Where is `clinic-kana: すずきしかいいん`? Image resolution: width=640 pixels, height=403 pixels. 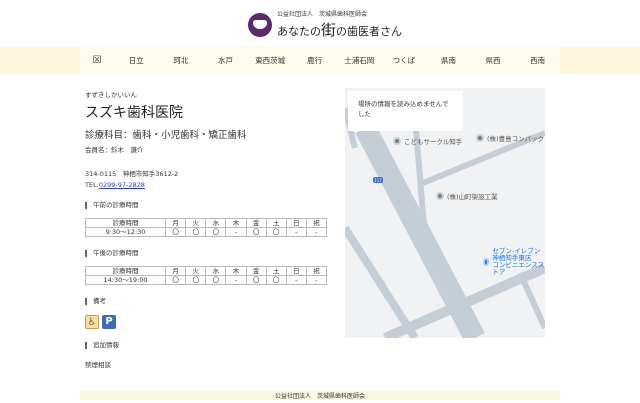
clinic-kana: すずきしかいいん is located at coordinates (111, 95).